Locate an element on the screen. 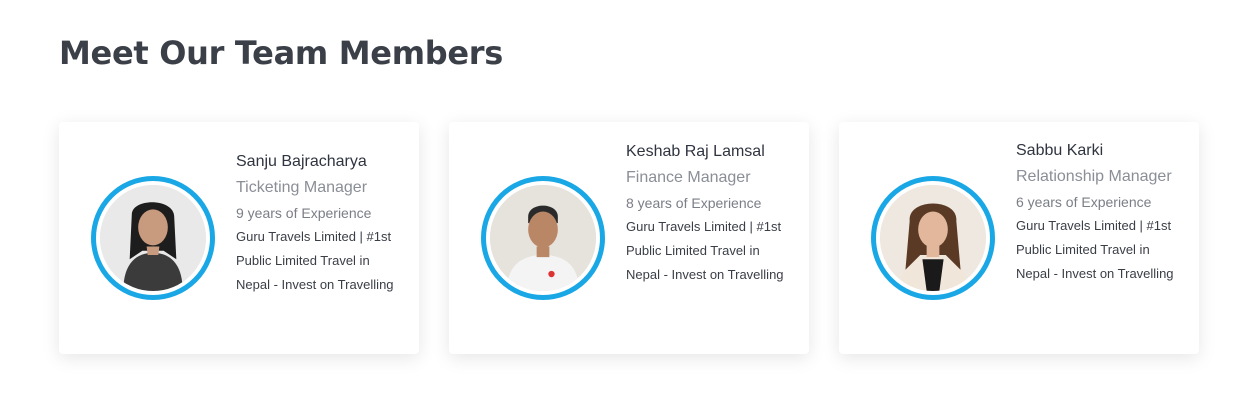 The height and width of the screenshot is (410, 1235). member-name: Keshab Raj Lamsal is located at coordinates (695, 151).